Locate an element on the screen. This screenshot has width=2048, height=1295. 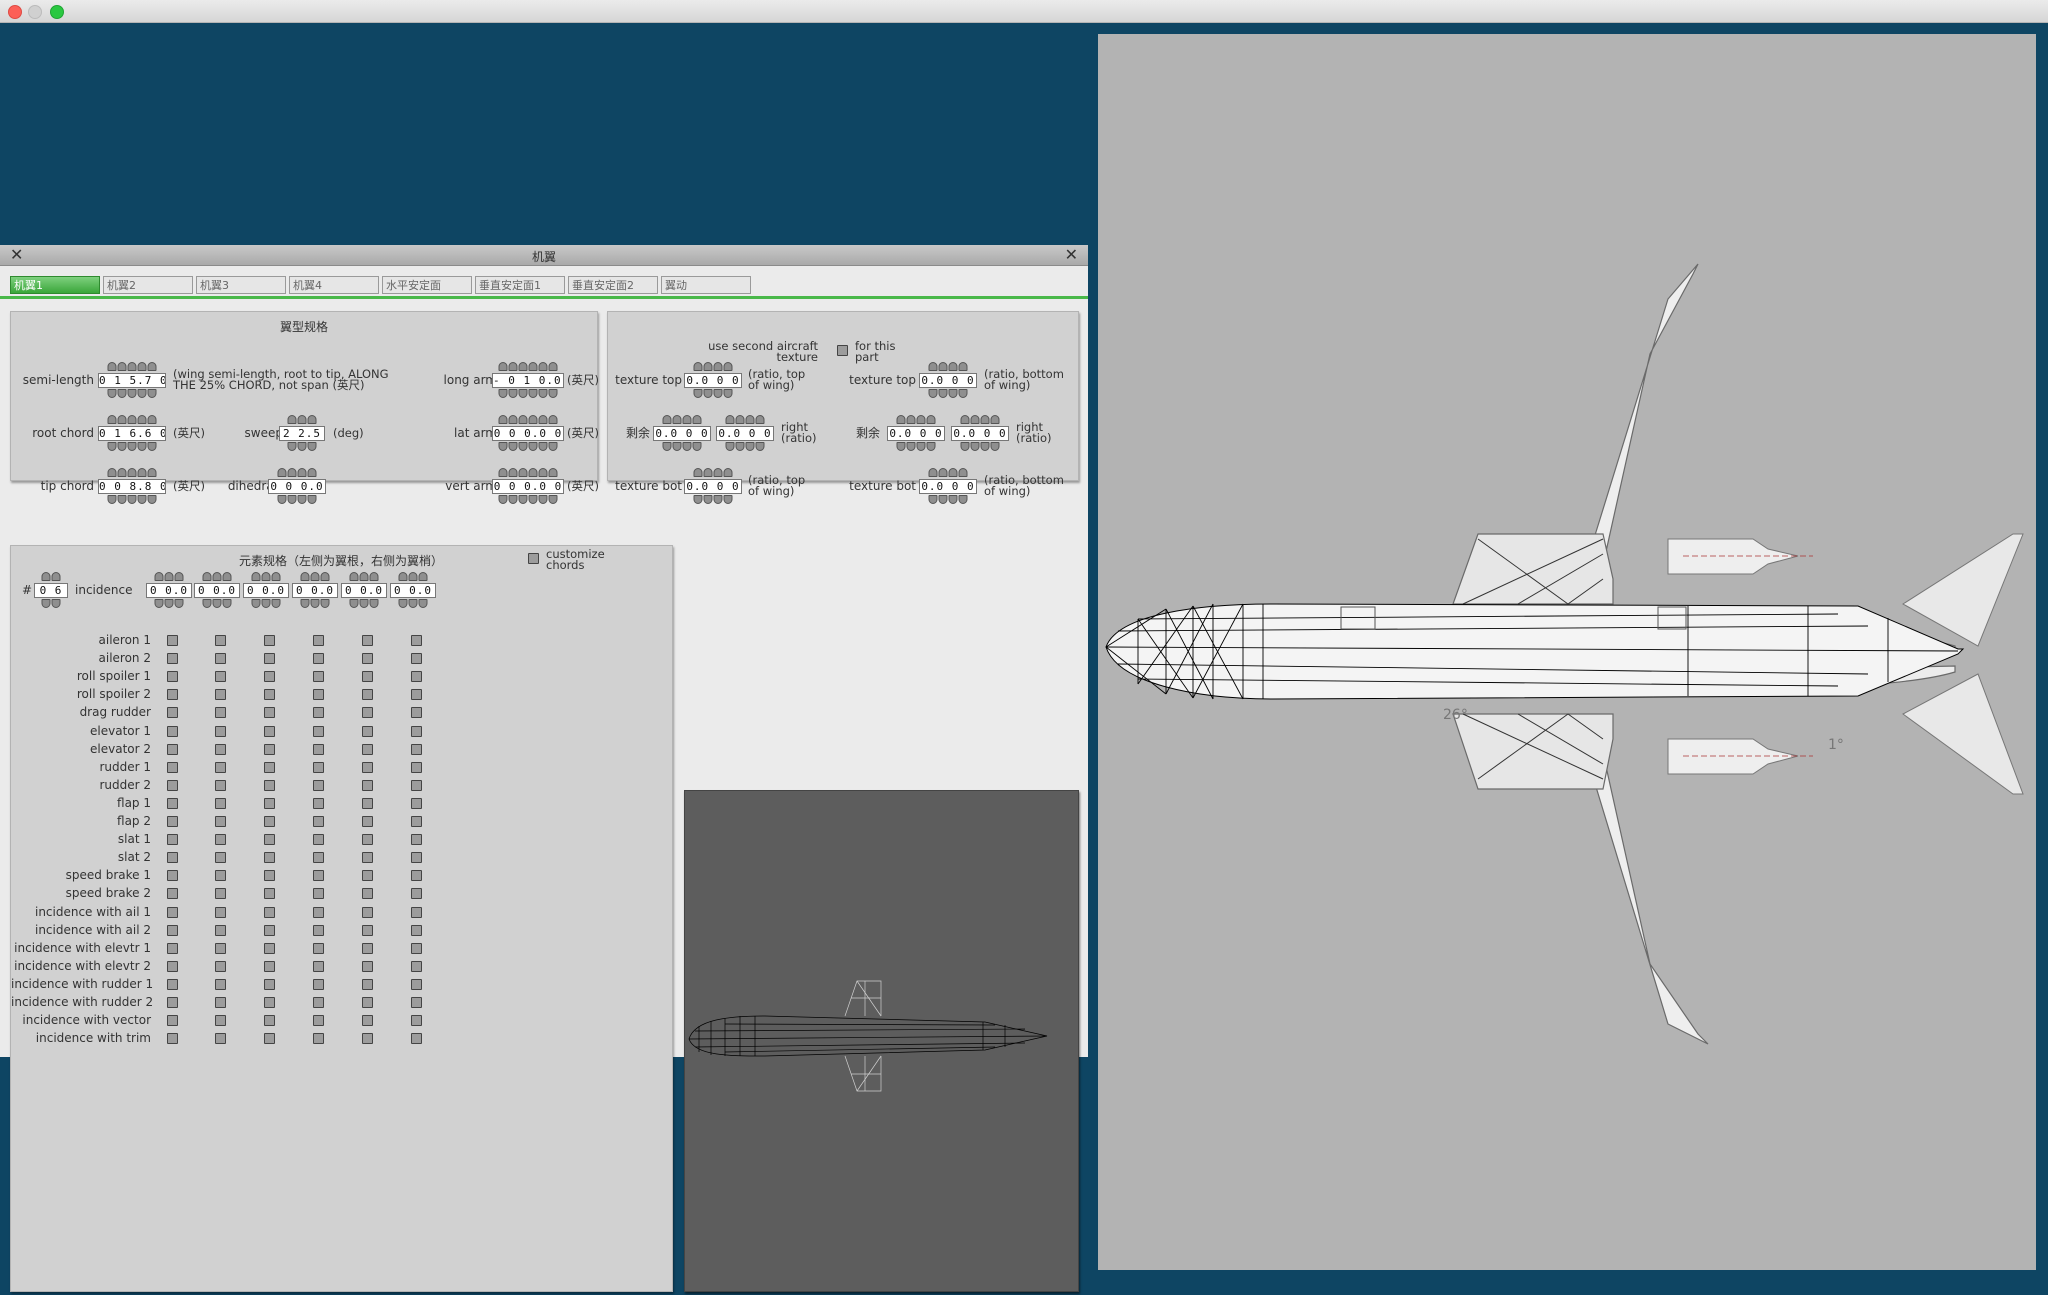
tab-vertical-stab2: 垂直安定面2 is located at coordinates (613, 285).